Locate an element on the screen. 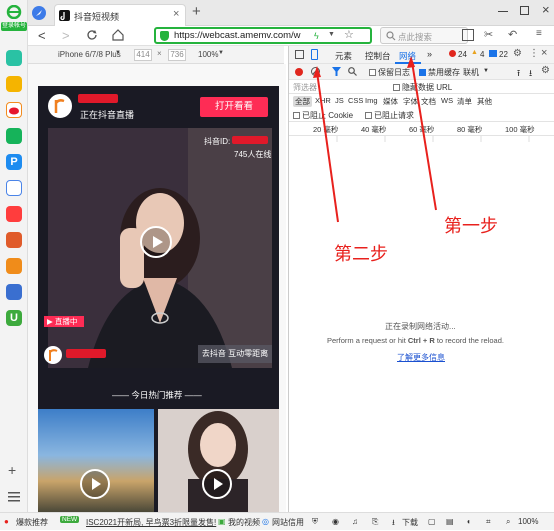 Image resolution: width=554 pixels, height=531 pixels. crop-icon: ⌗ is located at coordinates (488, 522).